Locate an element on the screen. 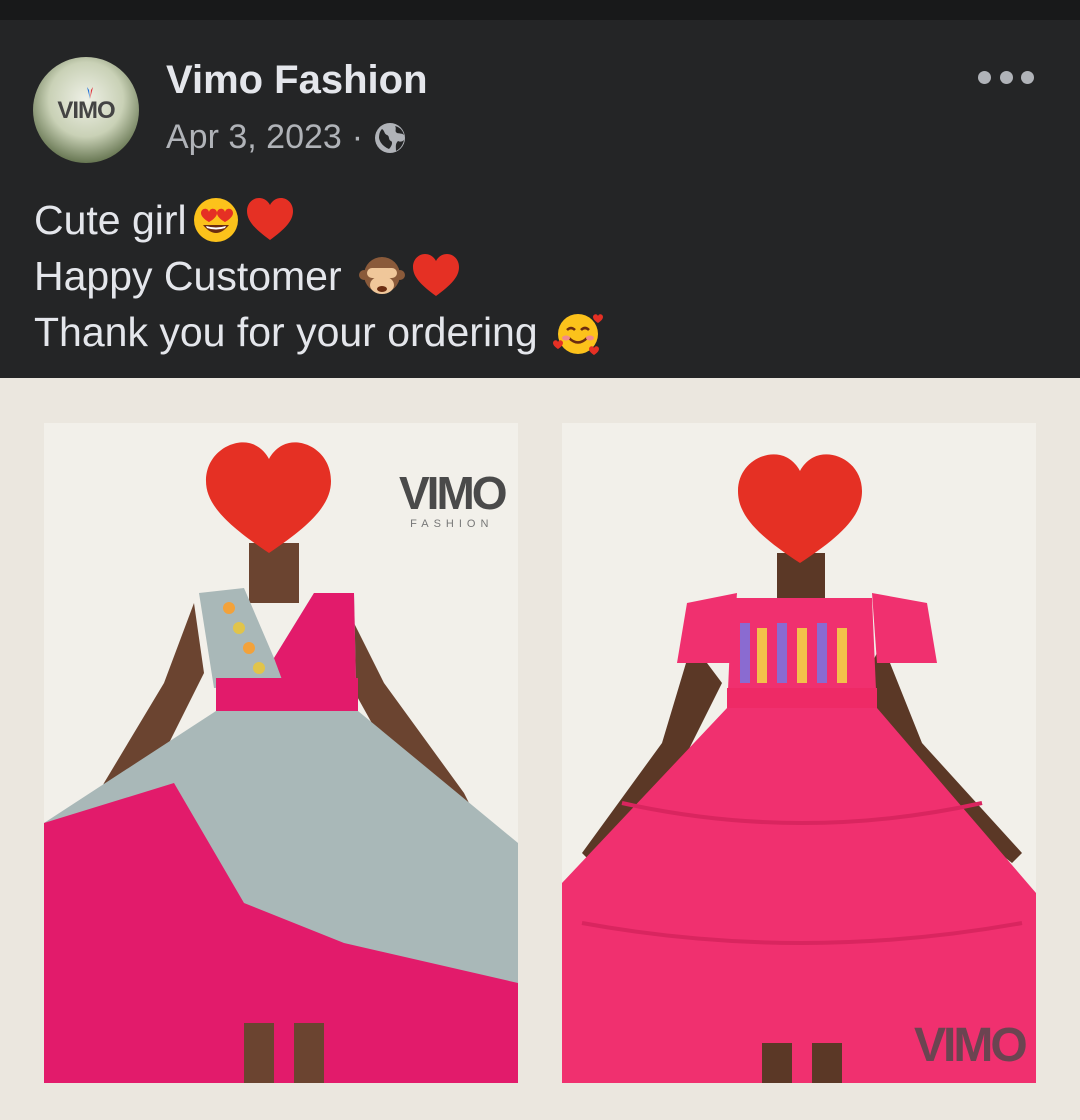 The image size is (1080, 1120). status-bar is located at coordinates (540, 10).